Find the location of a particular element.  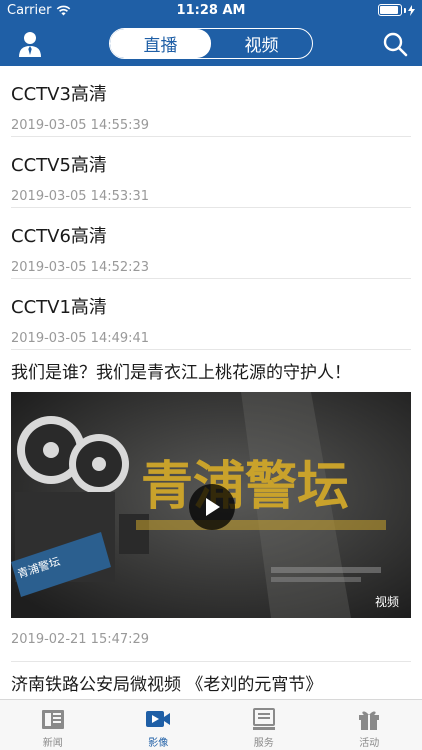

user-profile-button is located at coordinates (30, 44).